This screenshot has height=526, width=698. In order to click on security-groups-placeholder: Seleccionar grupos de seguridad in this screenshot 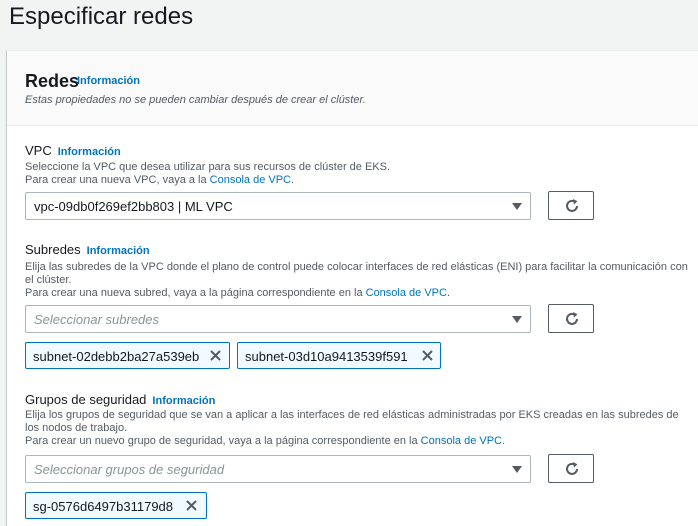, I will do `click(129, 469)`.